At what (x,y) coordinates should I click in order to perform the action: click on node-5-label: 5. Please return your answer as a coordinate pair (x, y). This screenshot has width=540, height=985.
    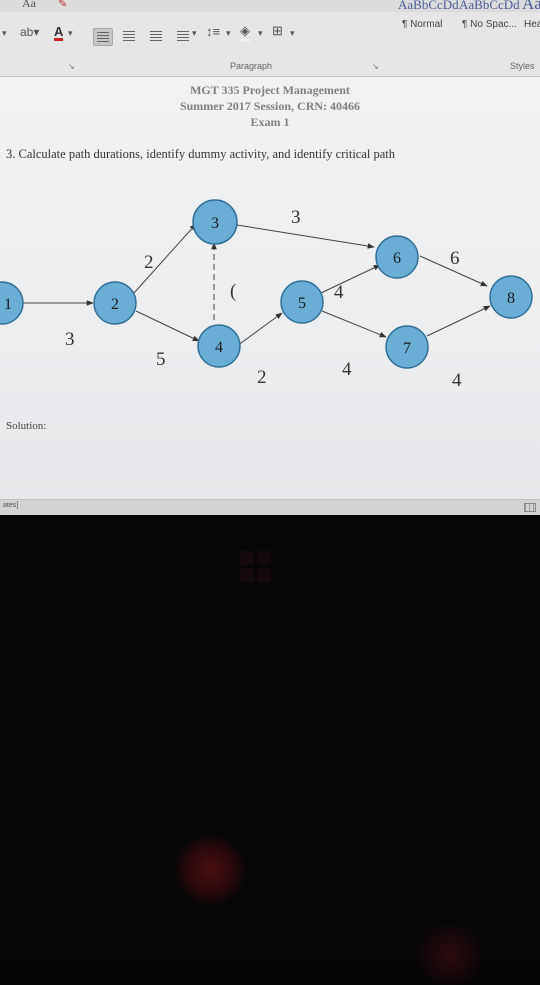
    Looking at the image, I should click on (302, 303).